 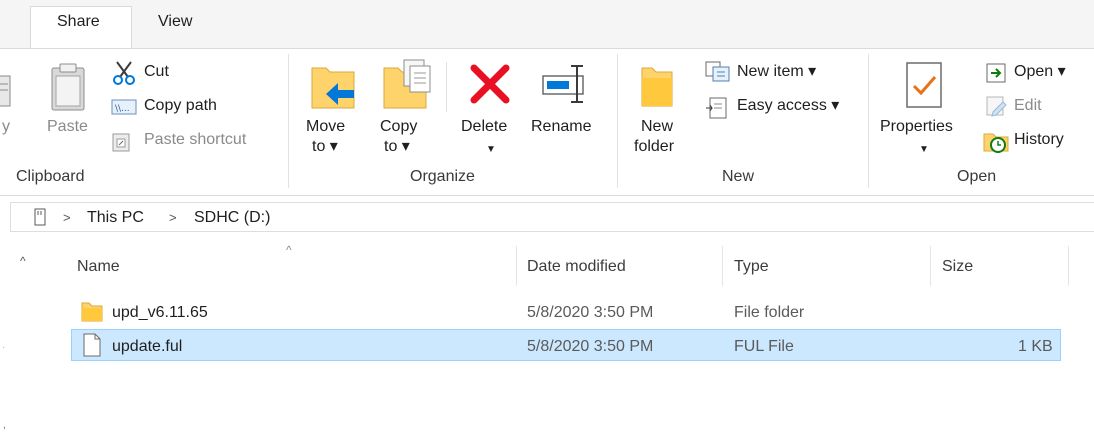 What do you see at coordinates (561, 126) in the screenshot?
I see `rename-label: Rename` at bounding box center [561, 126].